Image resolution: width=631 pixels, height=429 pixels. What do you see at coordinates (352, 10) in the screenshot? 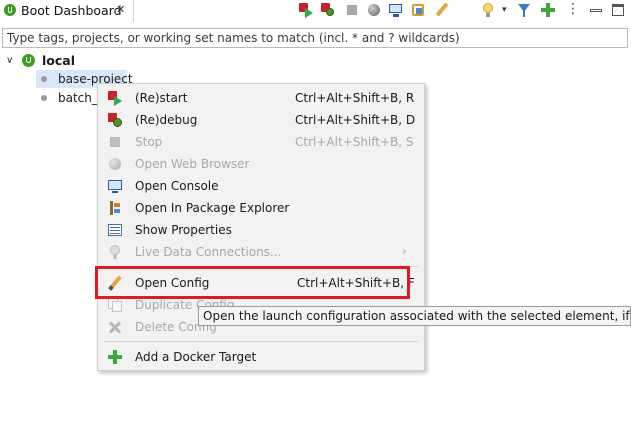
I see `stop-button` at bounding box center [352, 10].